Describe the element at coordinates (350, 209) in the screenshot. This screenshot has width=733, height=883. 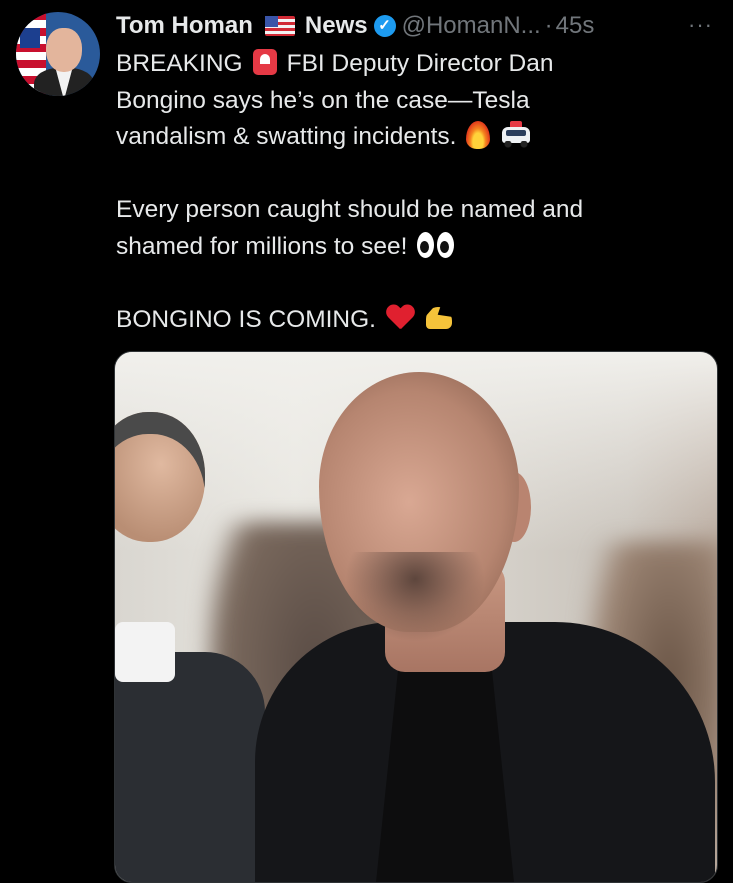
I see `text-line: Every person caught should be named and` at that location.